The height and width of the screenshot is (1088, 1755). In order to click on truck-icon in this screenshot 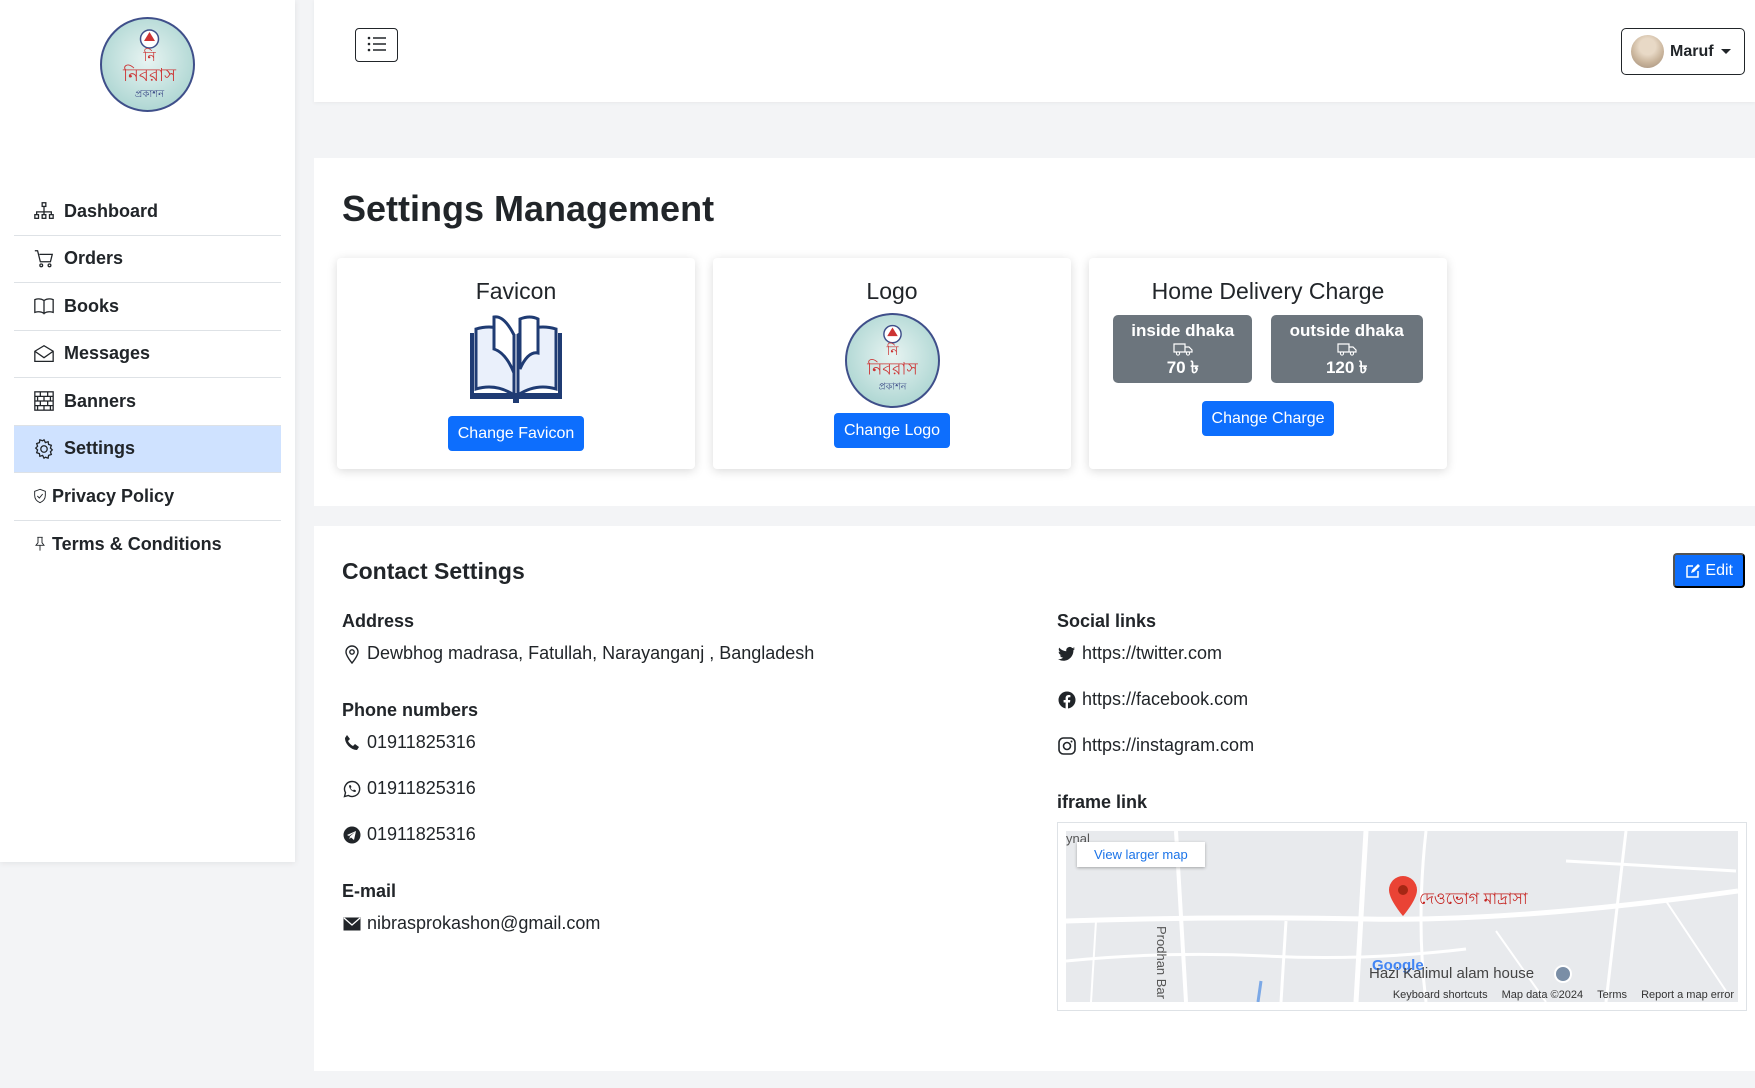, I will do `click(1182, 349)`.